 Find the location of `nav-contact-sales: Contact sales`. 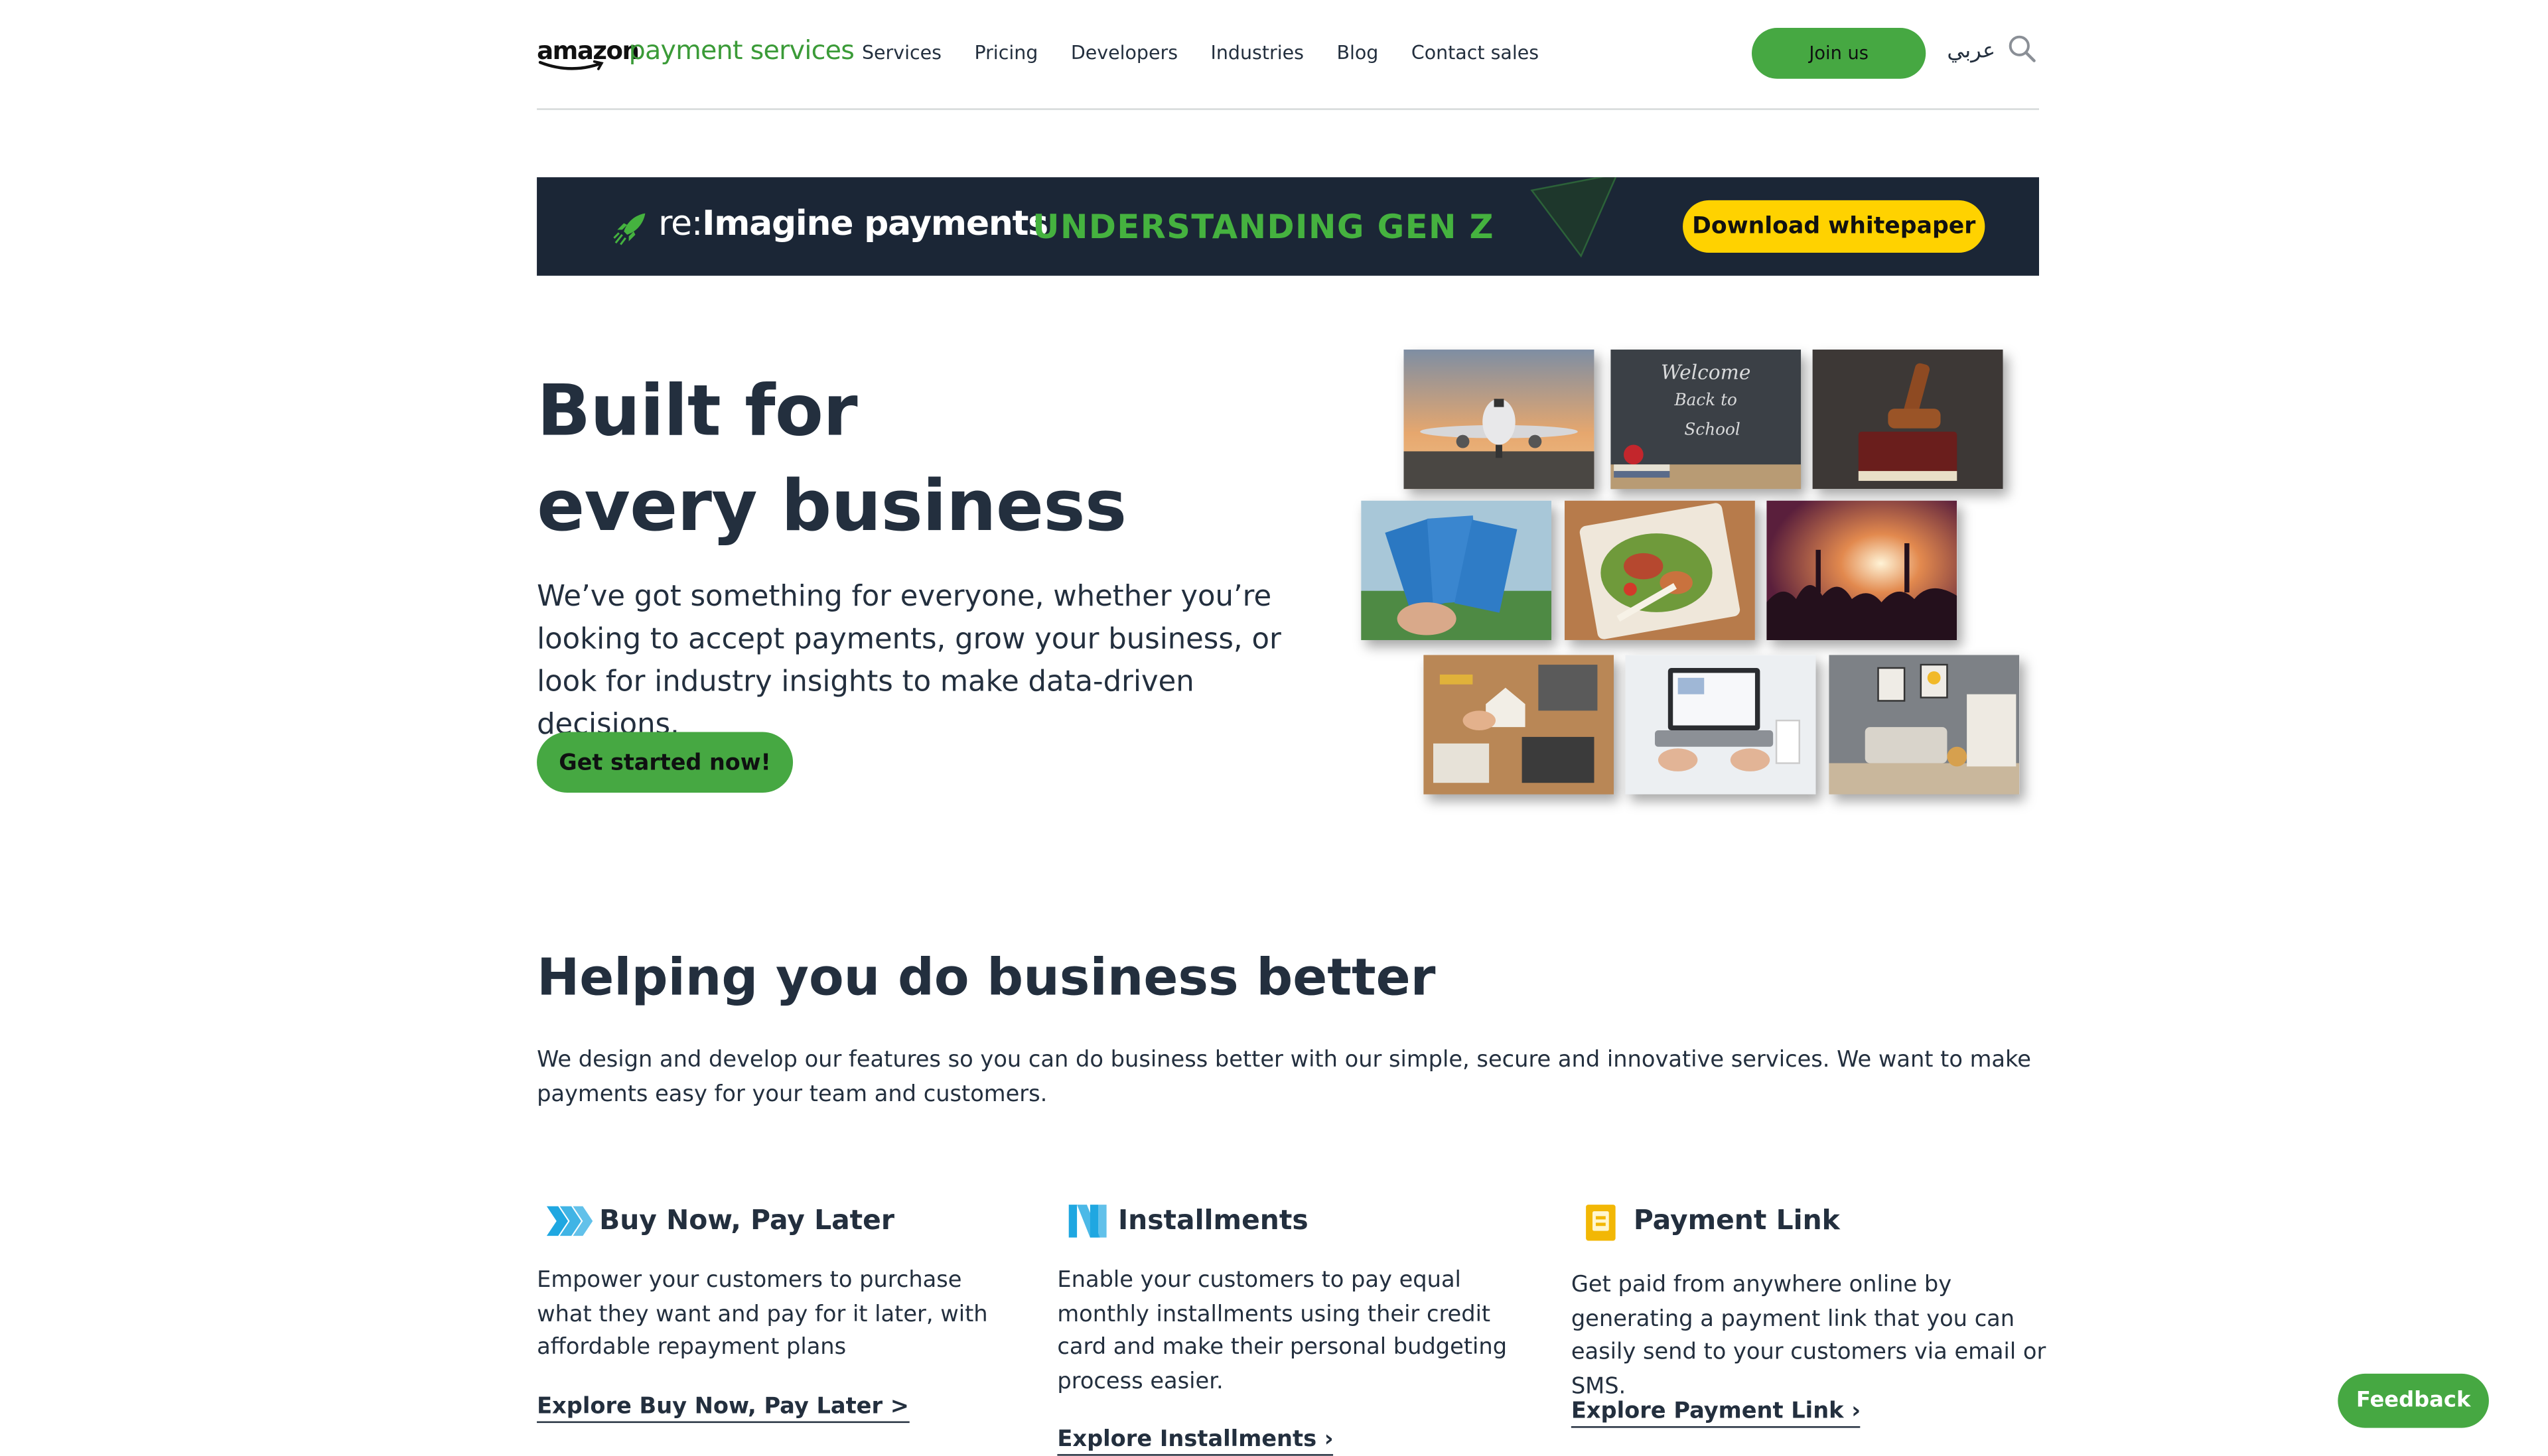

nav-contact-sales: Contact sales is located at coordinates (1475, 52).